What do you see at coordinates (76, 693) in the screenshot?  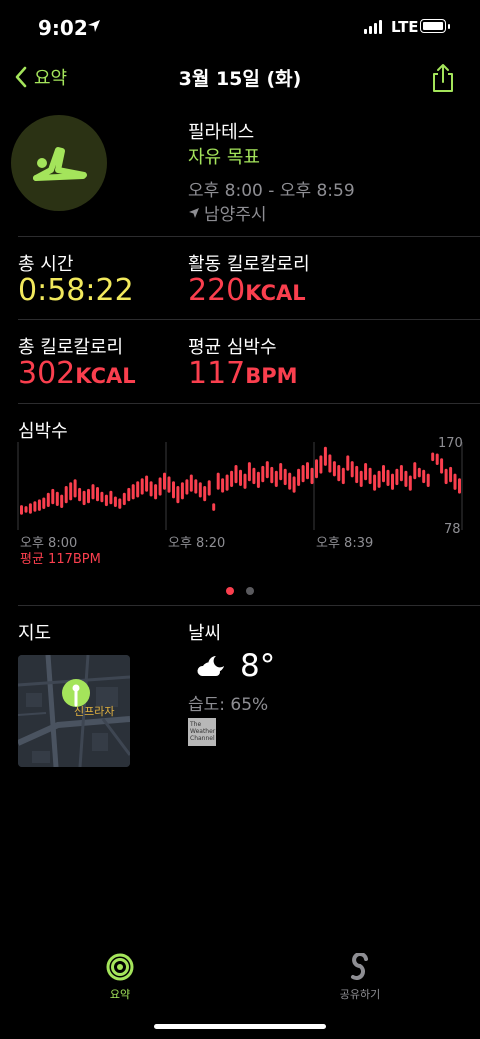 I see `map-pin-icon` at bounding box center [76, 693].